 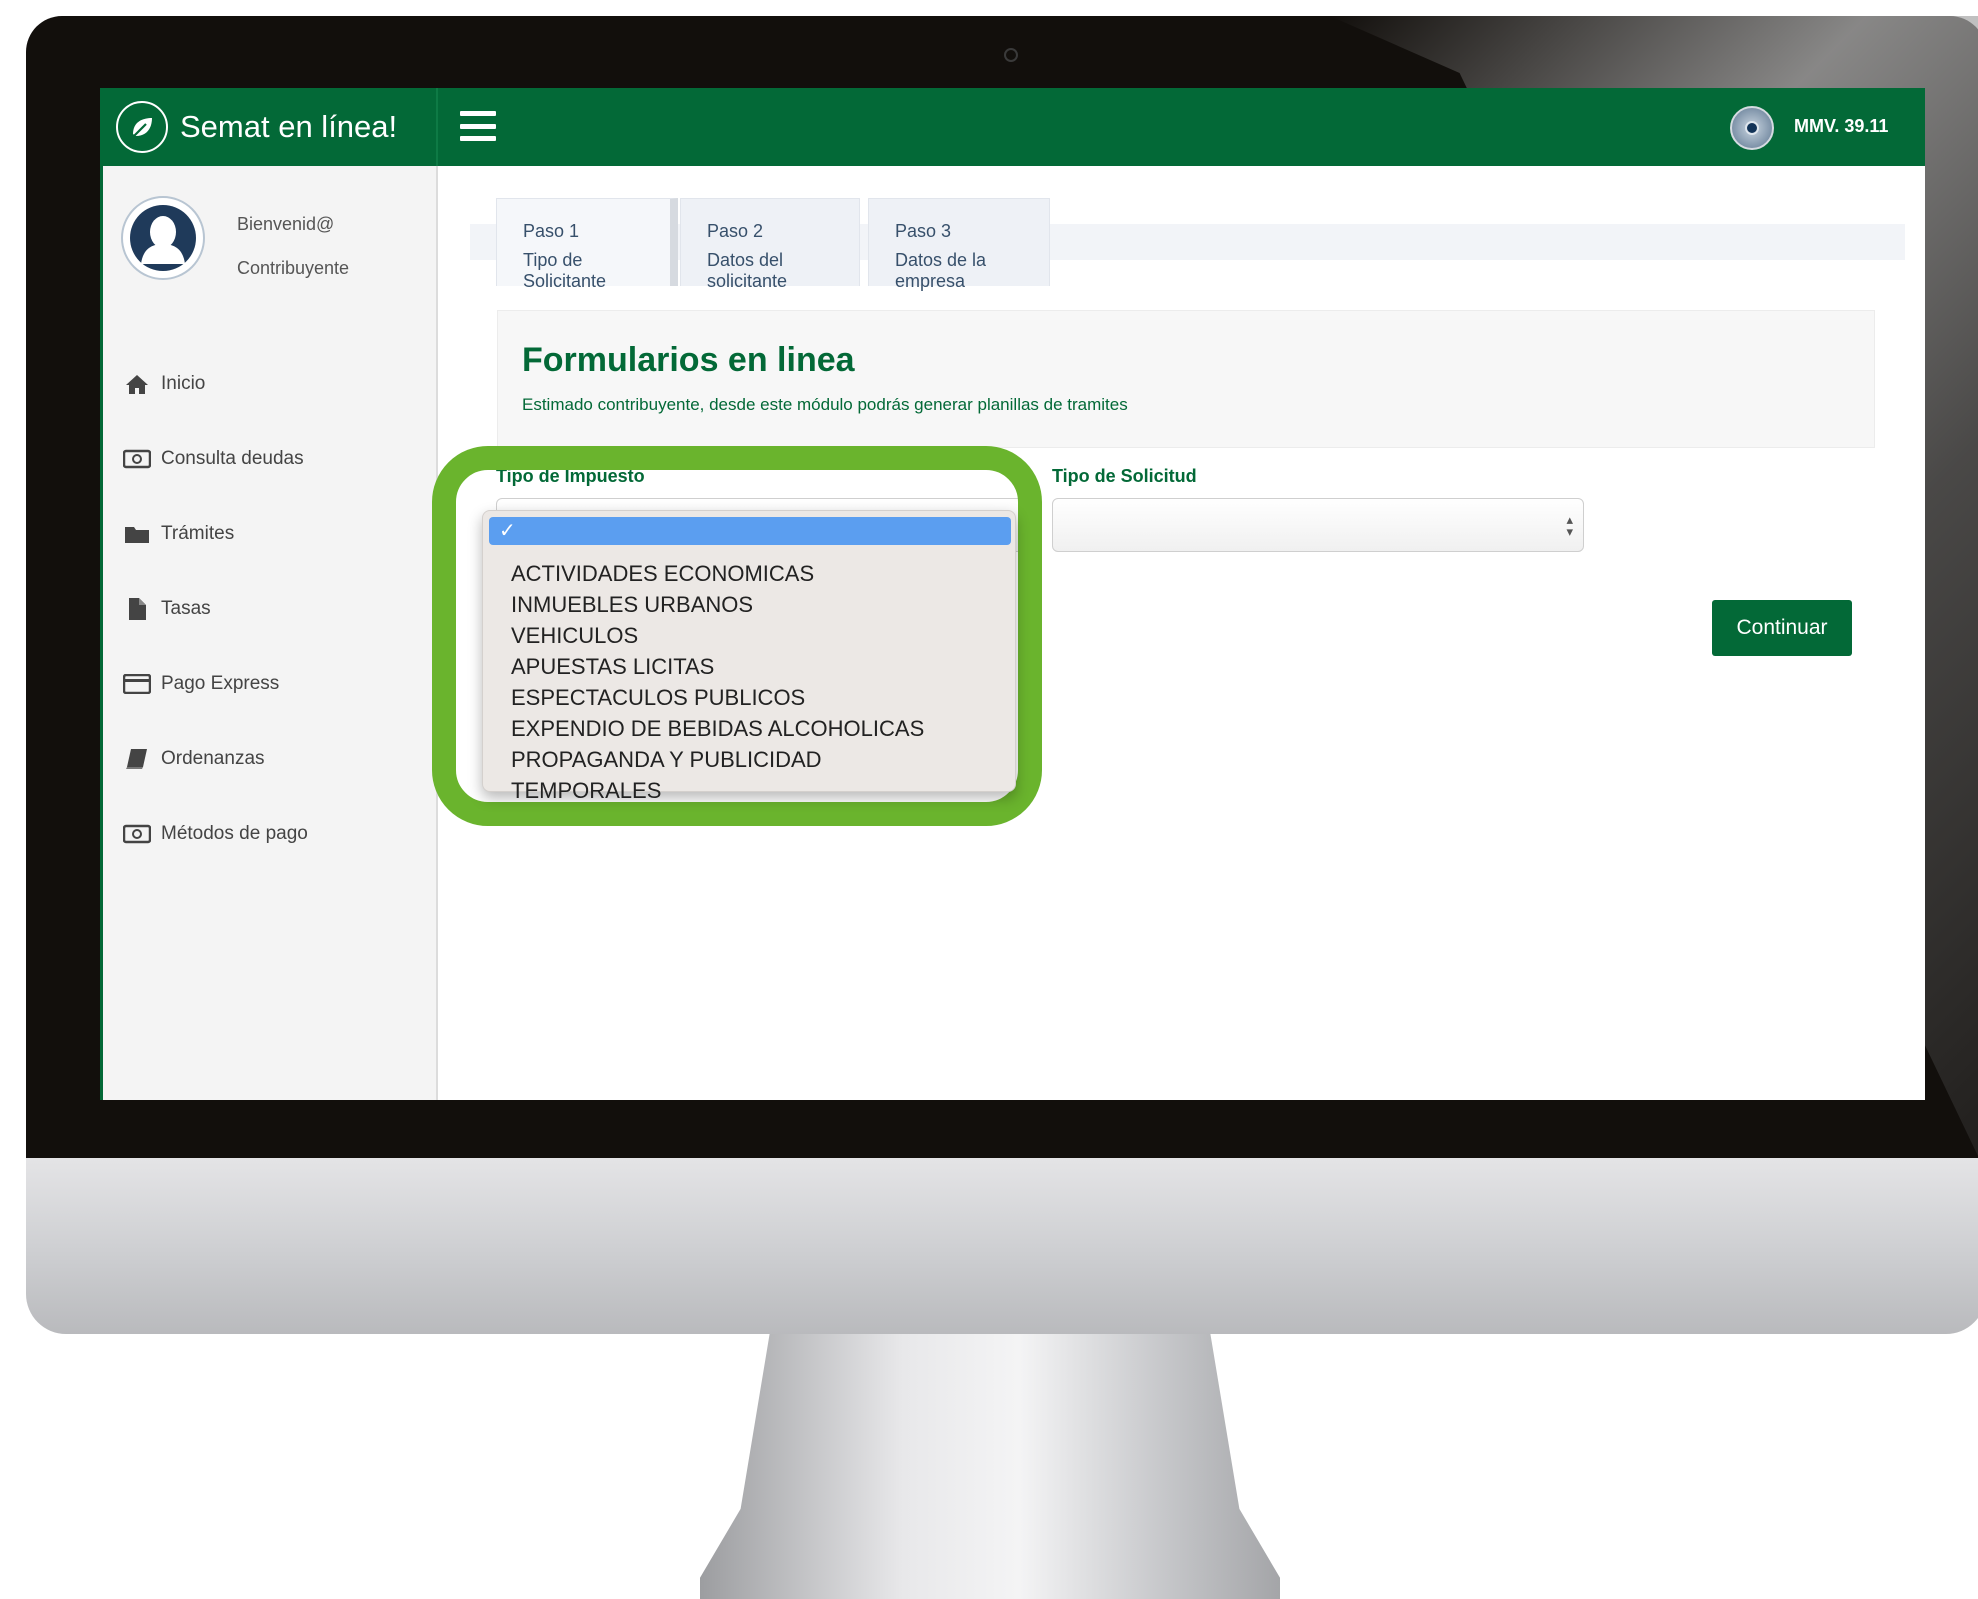 I want to click on user-seal-icon, so click(x=1752, y=128).